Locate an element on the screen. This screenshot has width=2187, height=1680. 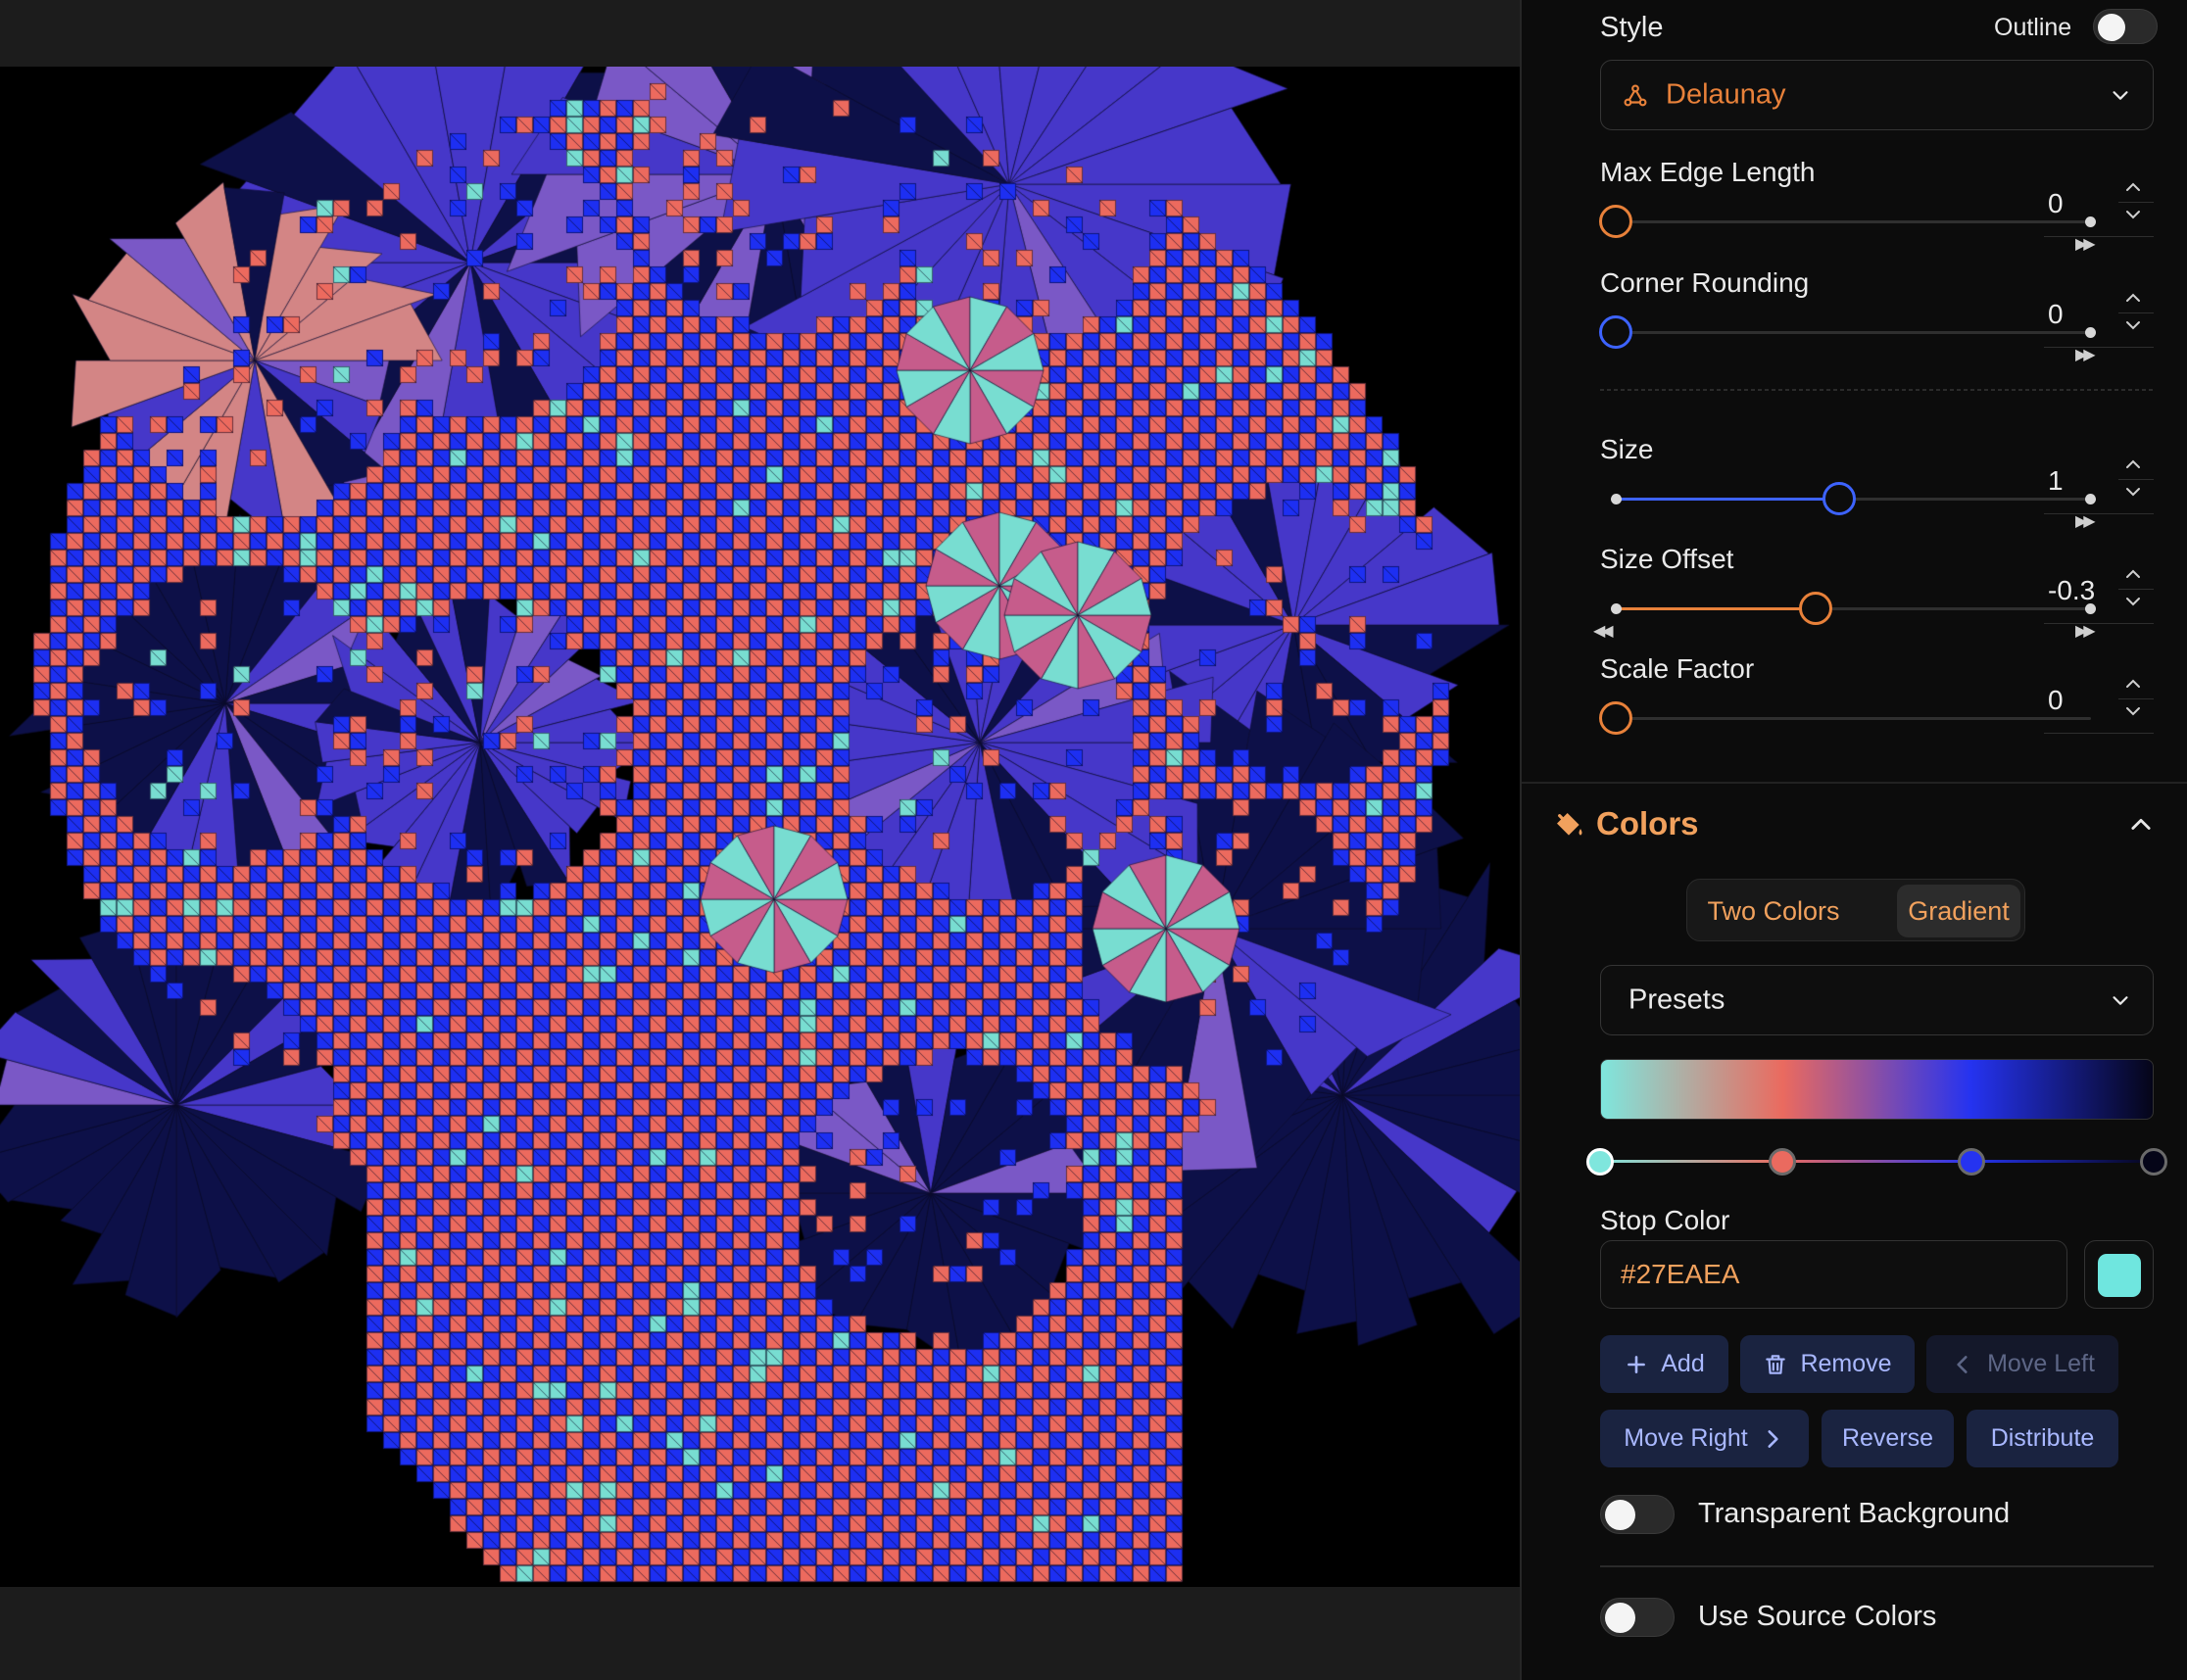
reverse-label: Reverse is located at coordinates (1887, 1438).